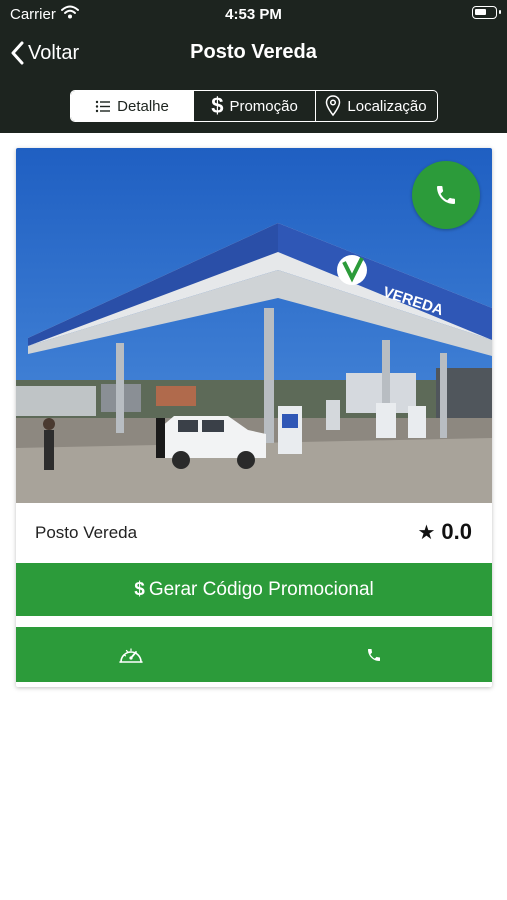 The image size is (507, 900). I want to click on action-bar, so click(254, 654).